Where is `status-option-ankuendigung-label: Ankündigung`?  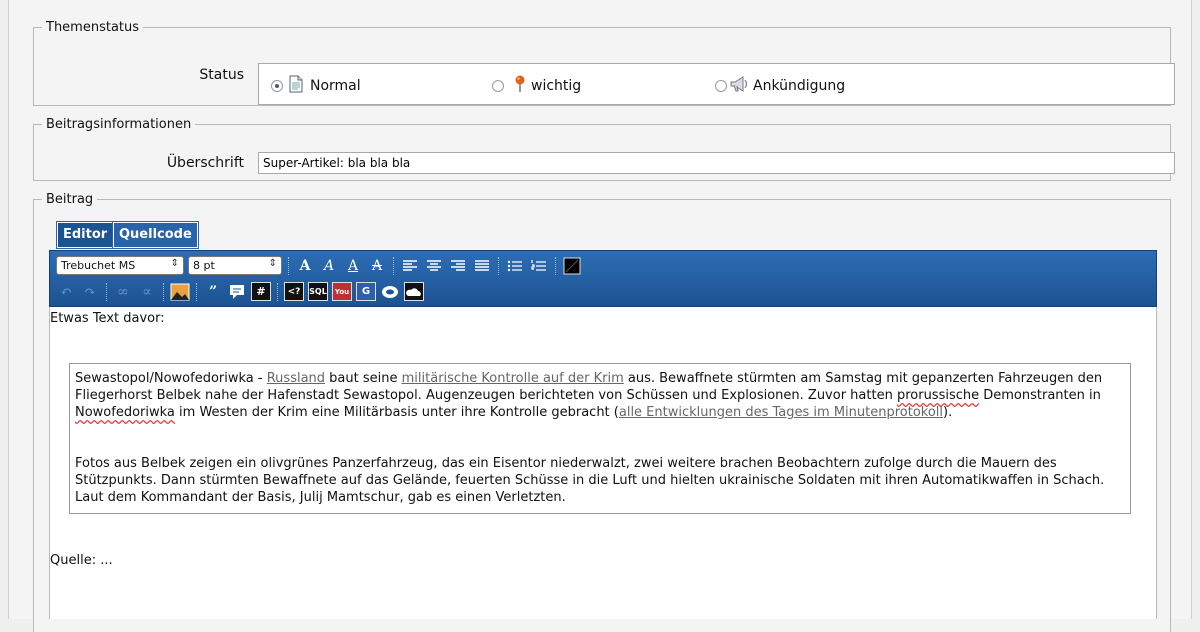 status-option-ankuendigung-label: Ankündigung is located at coordinates (799, 86).